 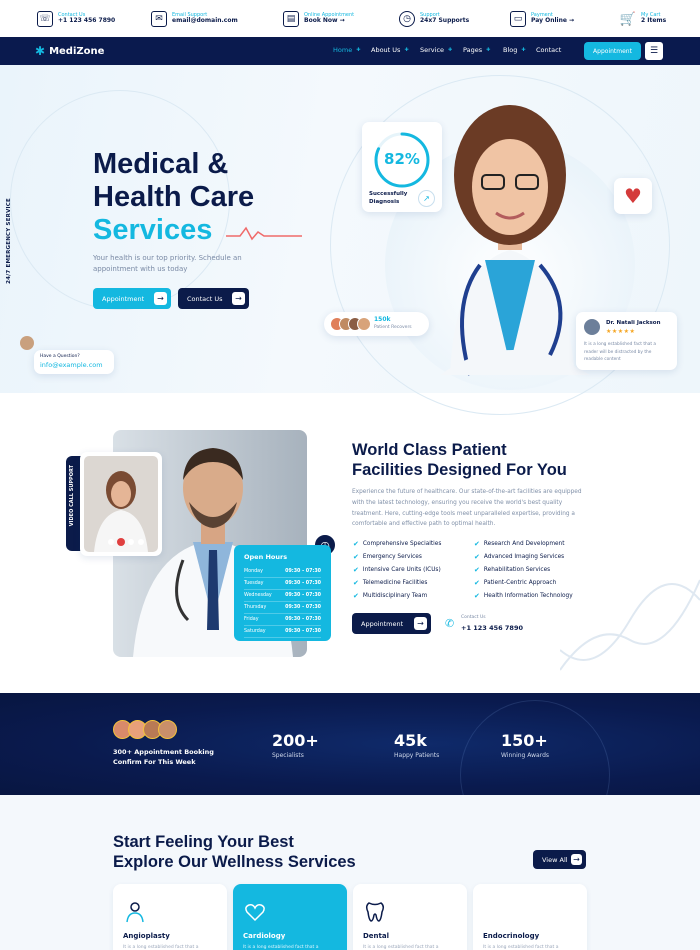 What do you see at coordinates (397, 544) in the screenshot?
I see `feature-item: ✔ Comprehensive Specialties` at bounding box center [397, 544].